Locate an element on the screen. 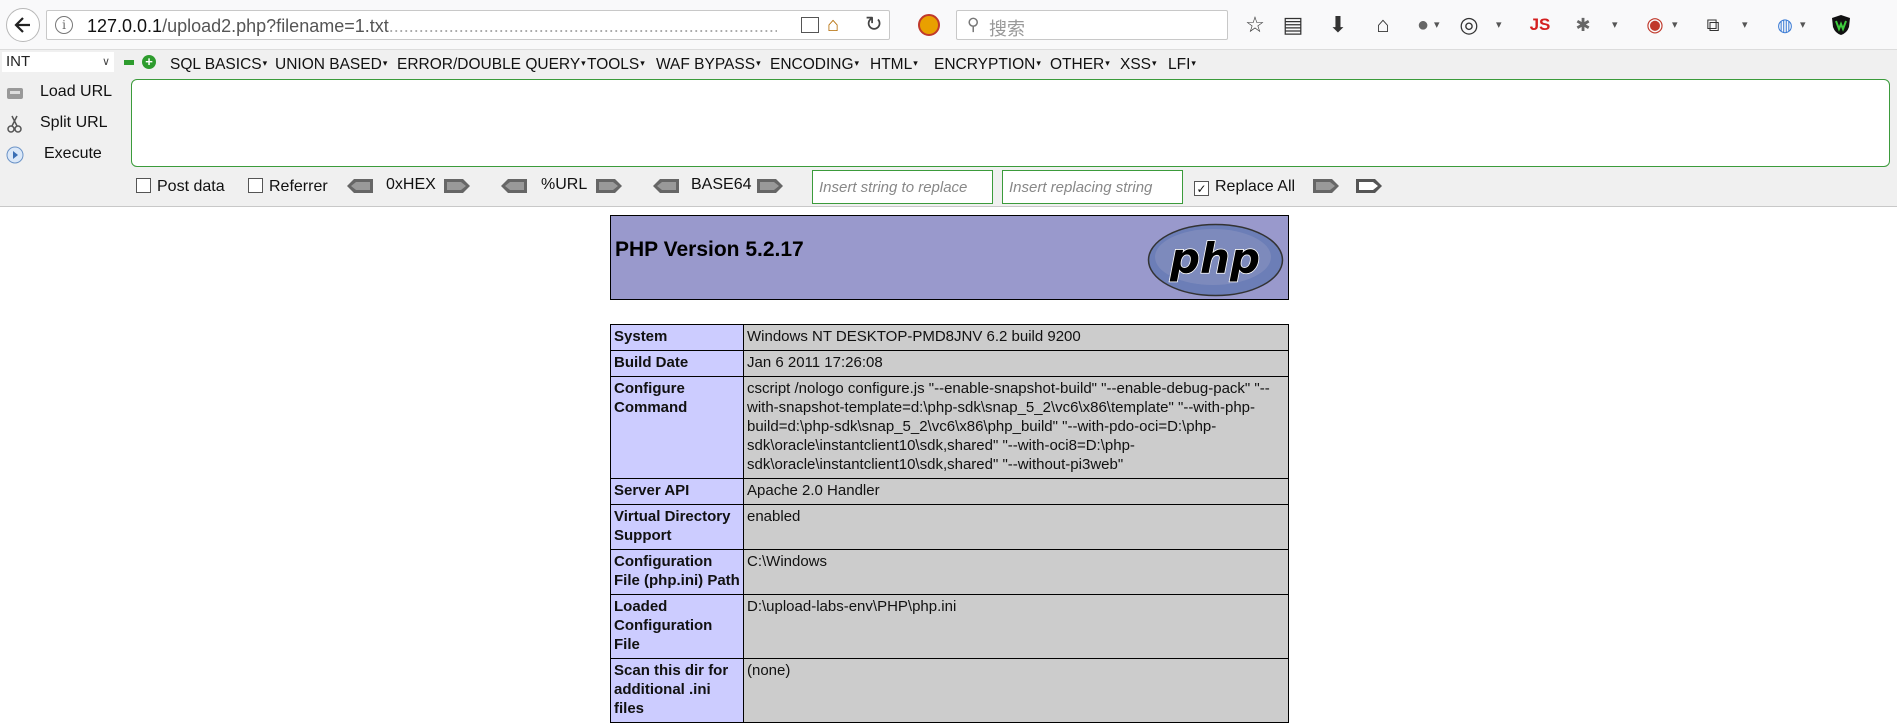 This screenshot has height=723, width=1897. menu-lfi: LFI▾ is located at coordinates (1182, 64).